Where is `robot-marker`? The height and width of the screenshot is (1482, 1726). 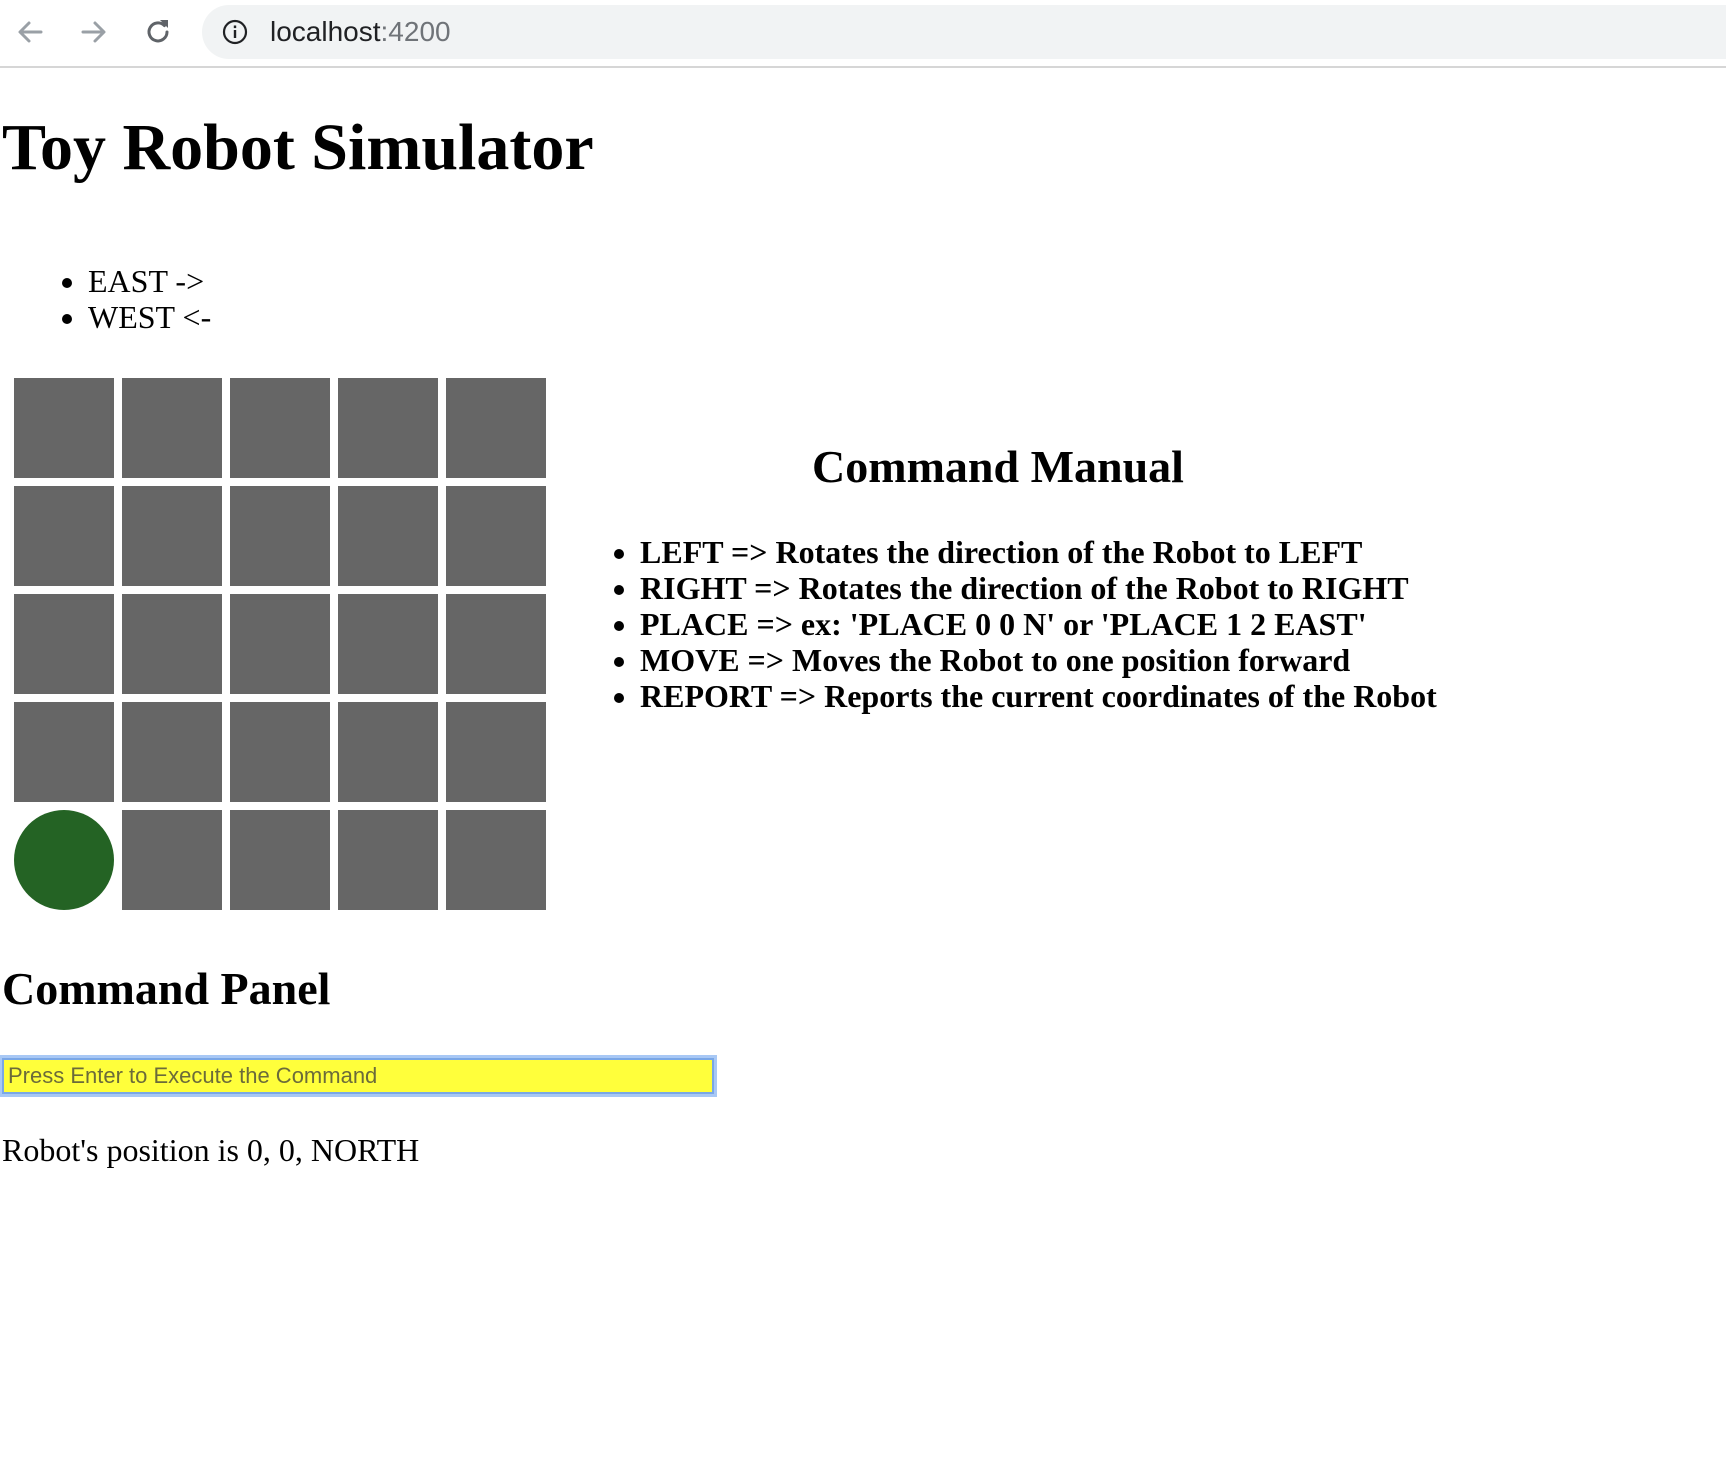 robot-marker is located at coordinates (64, 860).